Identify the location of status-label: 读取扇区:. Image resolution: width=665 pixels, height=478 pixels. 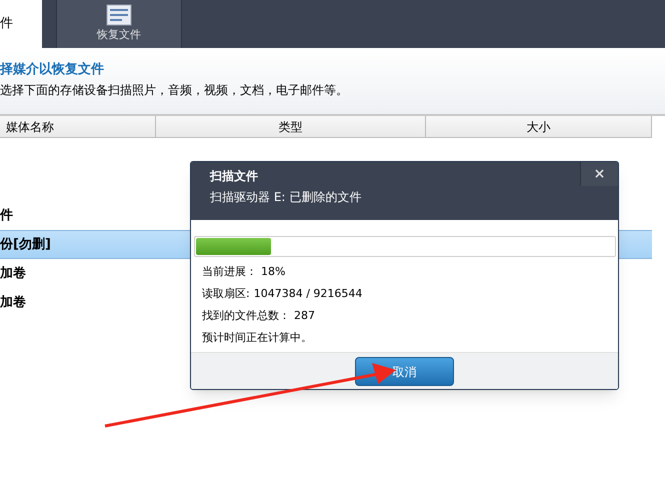
(226, 294).